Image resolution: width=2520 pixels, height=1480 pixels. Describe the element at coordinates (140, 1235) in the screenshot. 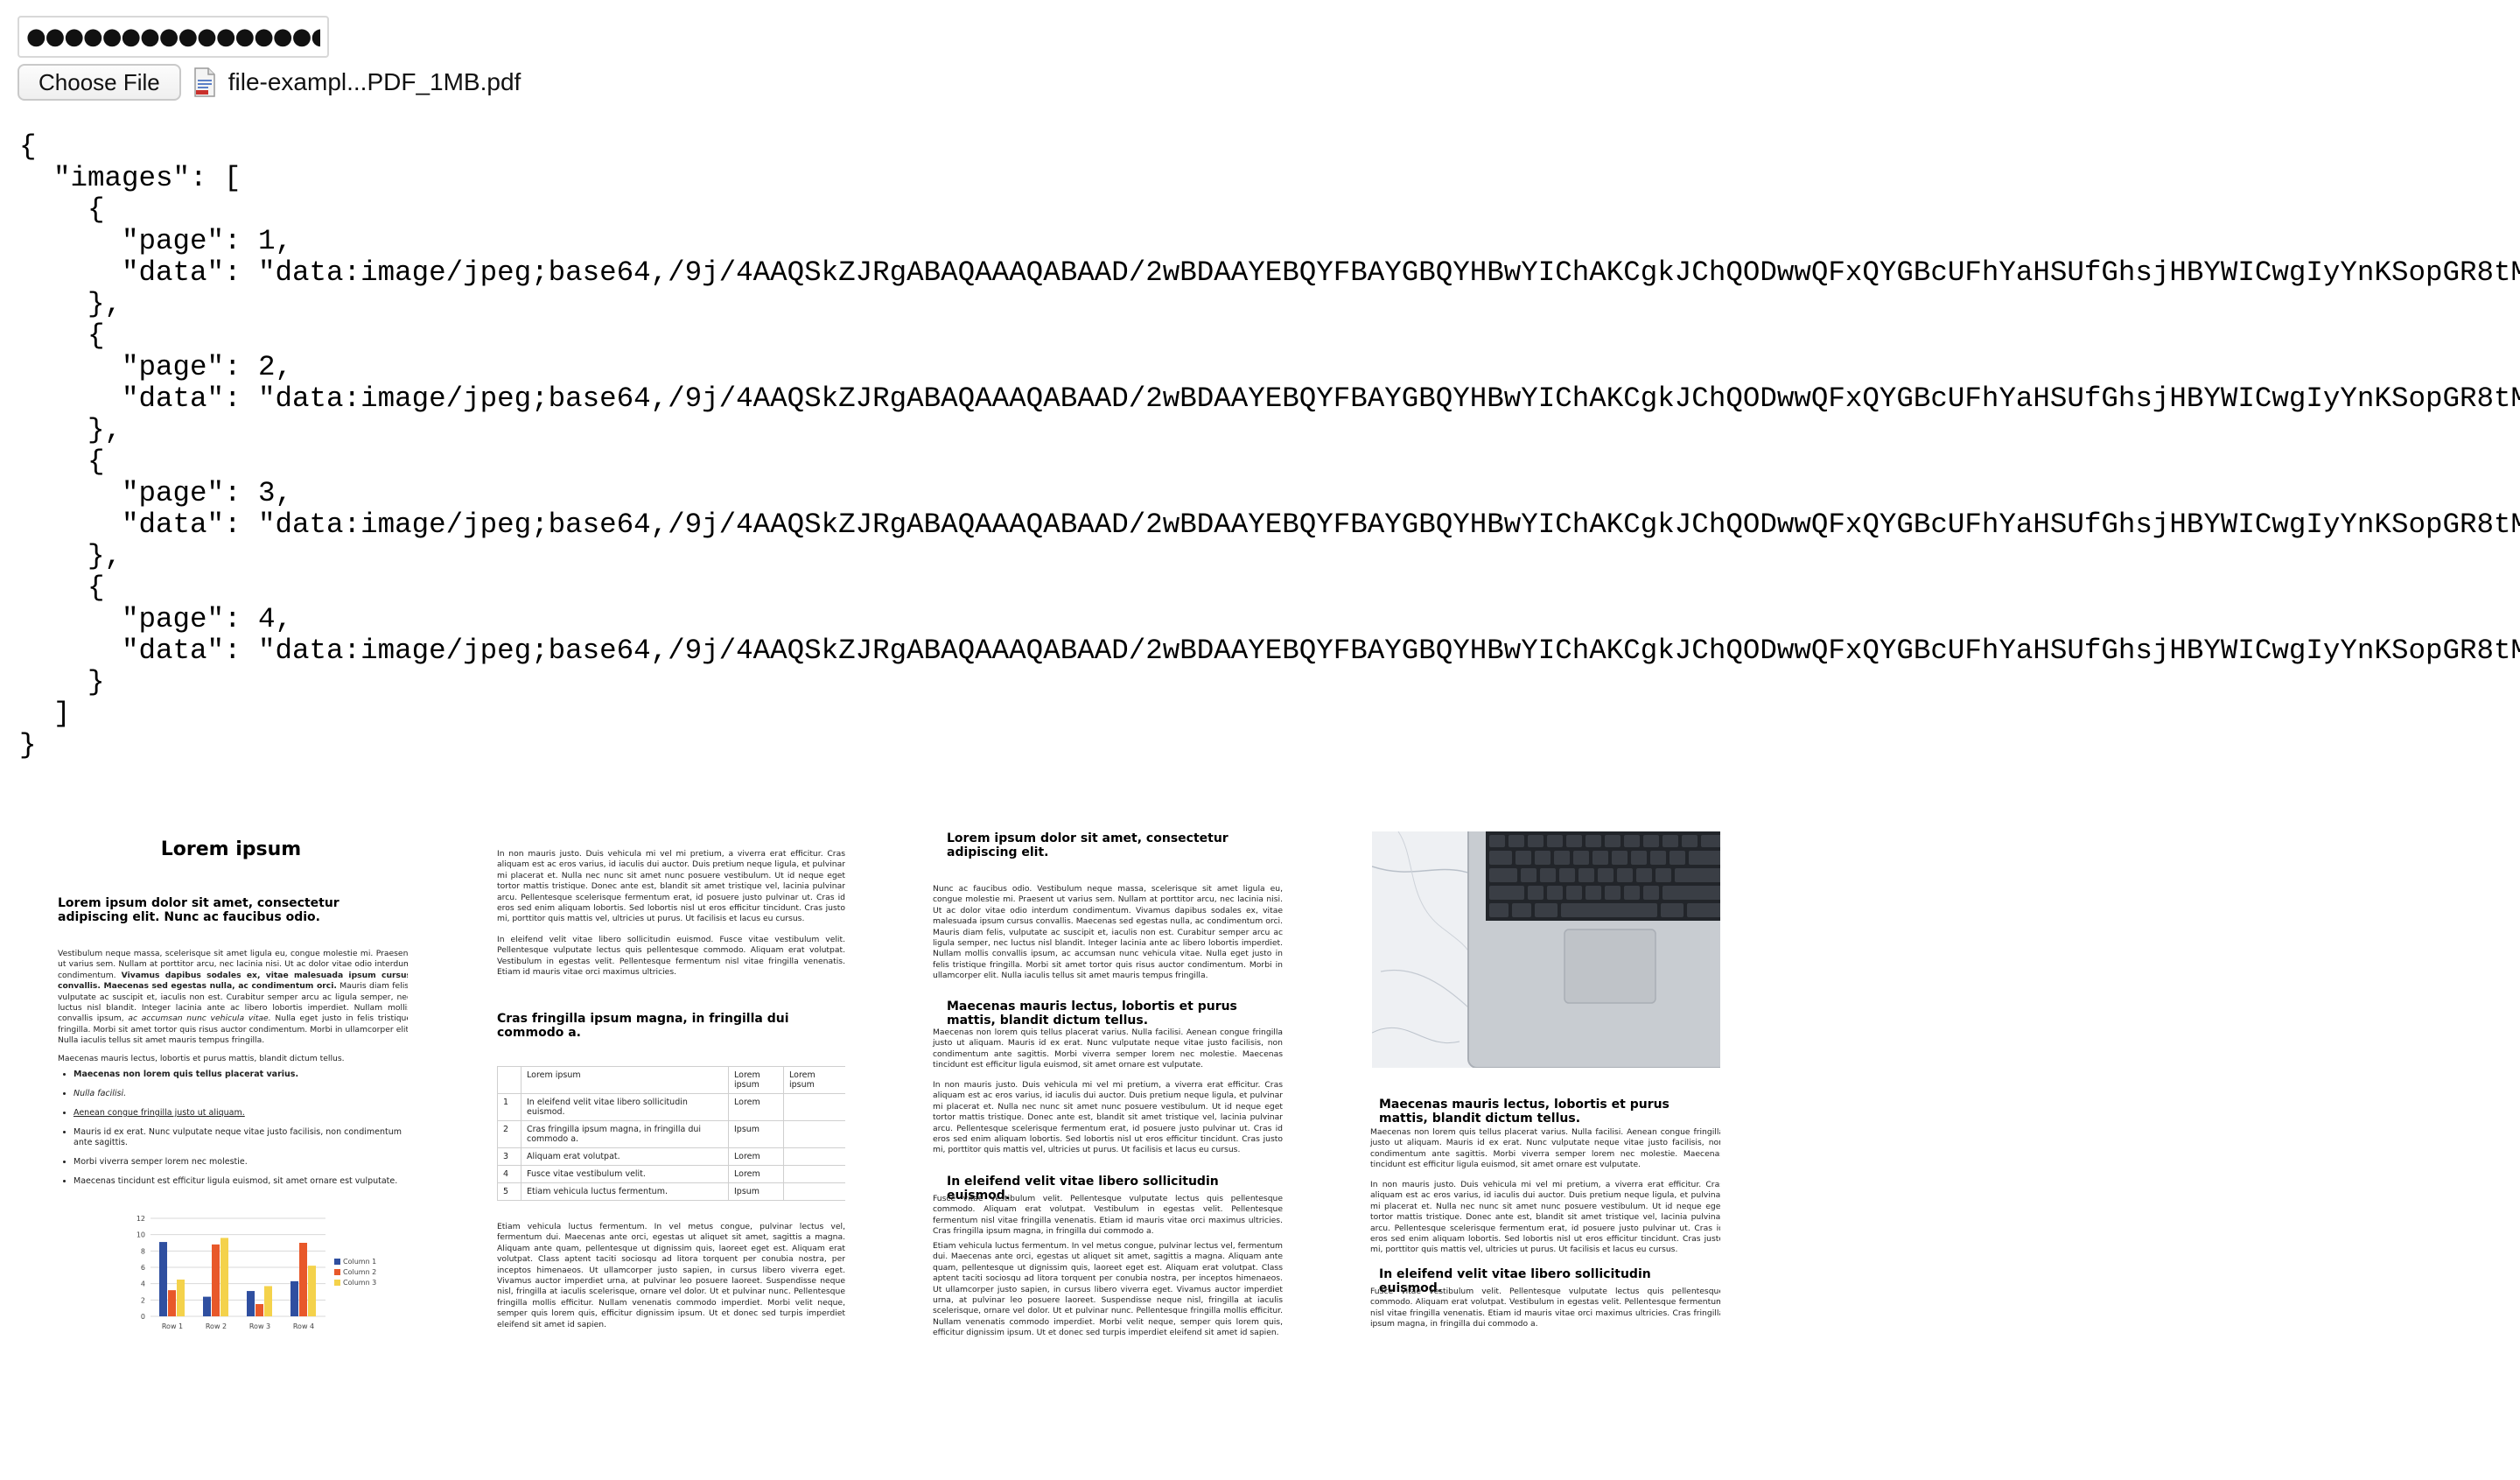

I see `chart-y-tick-label: 10` at that location.